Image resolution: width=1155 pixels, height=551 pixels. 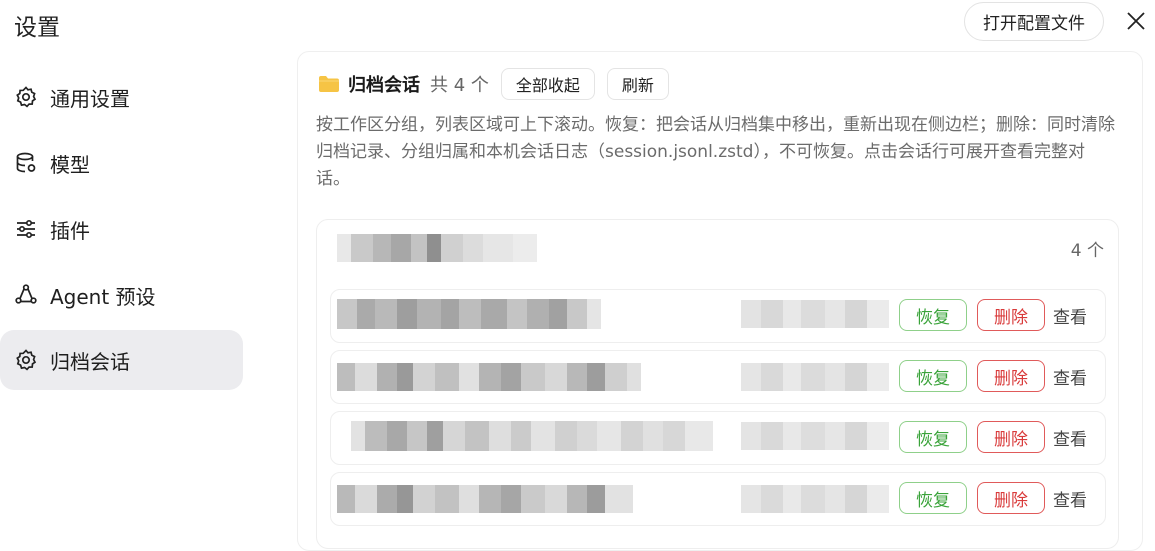 I want to click on sidebar-item-general: 通用设置, so click(x=121, y=97).